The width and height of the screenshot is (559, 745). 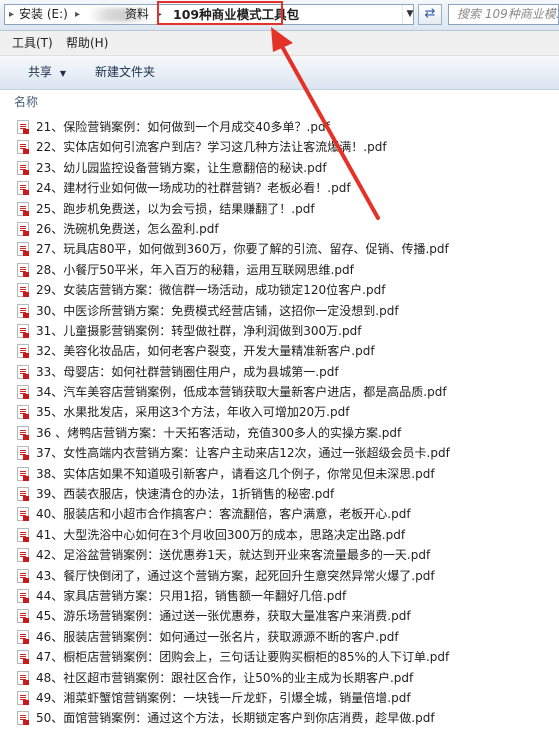 What do you see at coordinates (223, 514) in the screenshot?
I see `file-name: 40、服装店和小超市合作搞客户：客流翻倍，客户满意，老板开心.pdf` at bounding box center [223, 514].